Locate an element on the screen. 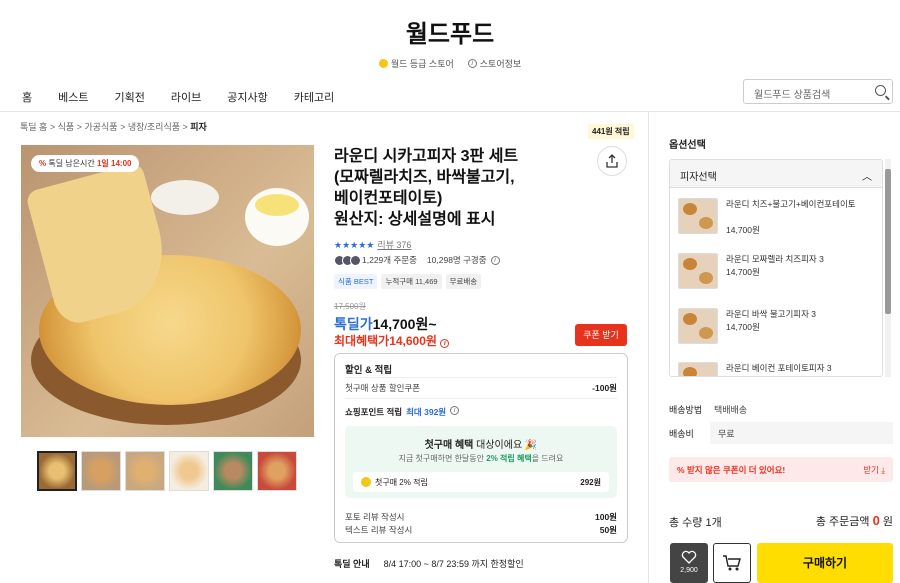 Image resolution: width=900 pixels, height=583 pixels. avatar-group is located at coordinates (347, 260).